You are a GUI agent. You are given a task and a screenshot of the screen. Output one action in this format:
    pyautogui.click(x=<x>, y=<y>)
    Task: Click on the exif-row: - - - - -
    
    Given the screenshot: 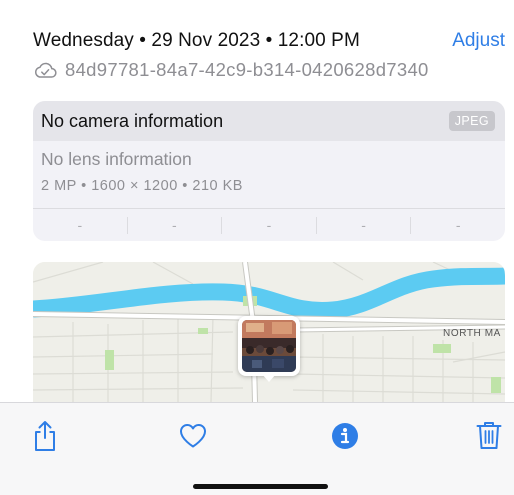 What is the action you would take?
    pyautogui.click(x=269, y=224)
    